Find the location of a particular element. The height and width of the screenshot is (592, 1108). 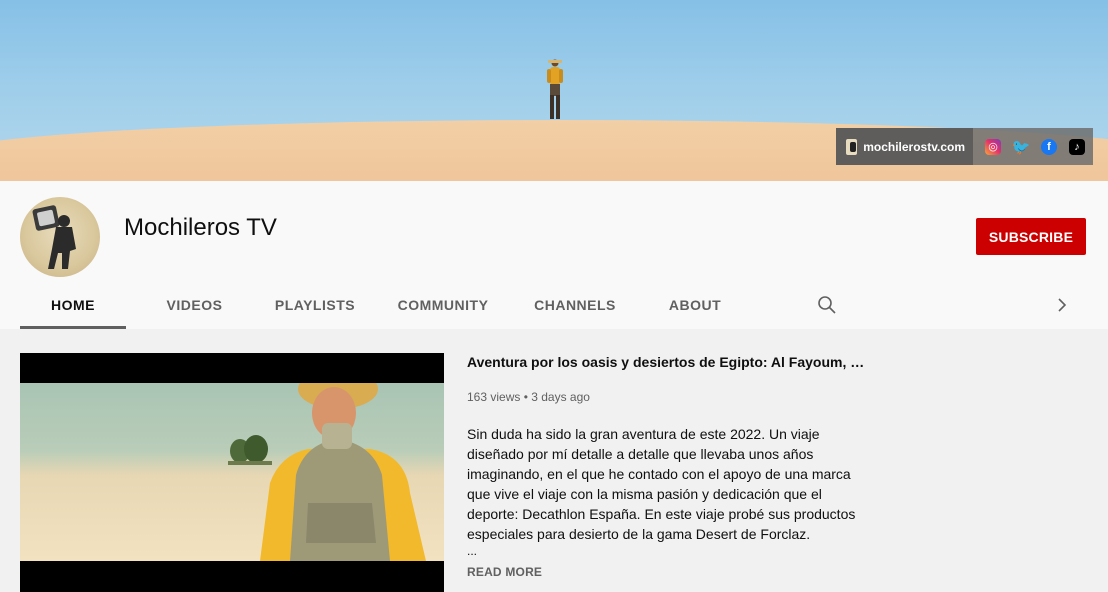

twitter-icon: 🐦 is located at coordinates (1021, 147).